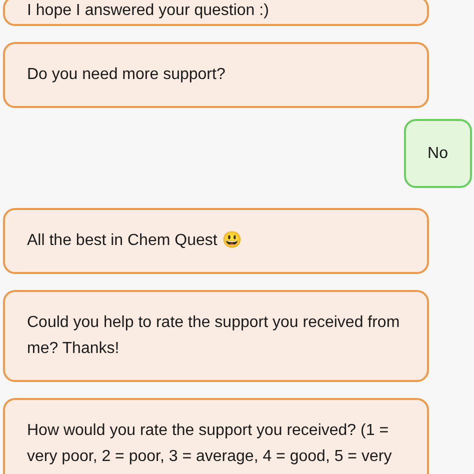  Describe the element at coordinates (216, 436) in the screenshot. I see `message-bubble: How would you rate the support you received? (1 = very poor, 2 = poor, 3 = average, 4 = good, 5 = very` at that location.